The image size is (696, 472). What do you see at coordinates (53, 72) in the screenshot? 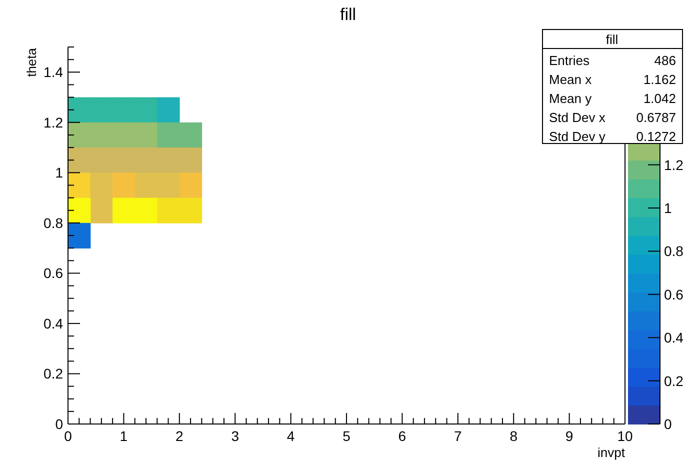
I see `y-tick-label: 1.4` at bounding box center [53, 72].